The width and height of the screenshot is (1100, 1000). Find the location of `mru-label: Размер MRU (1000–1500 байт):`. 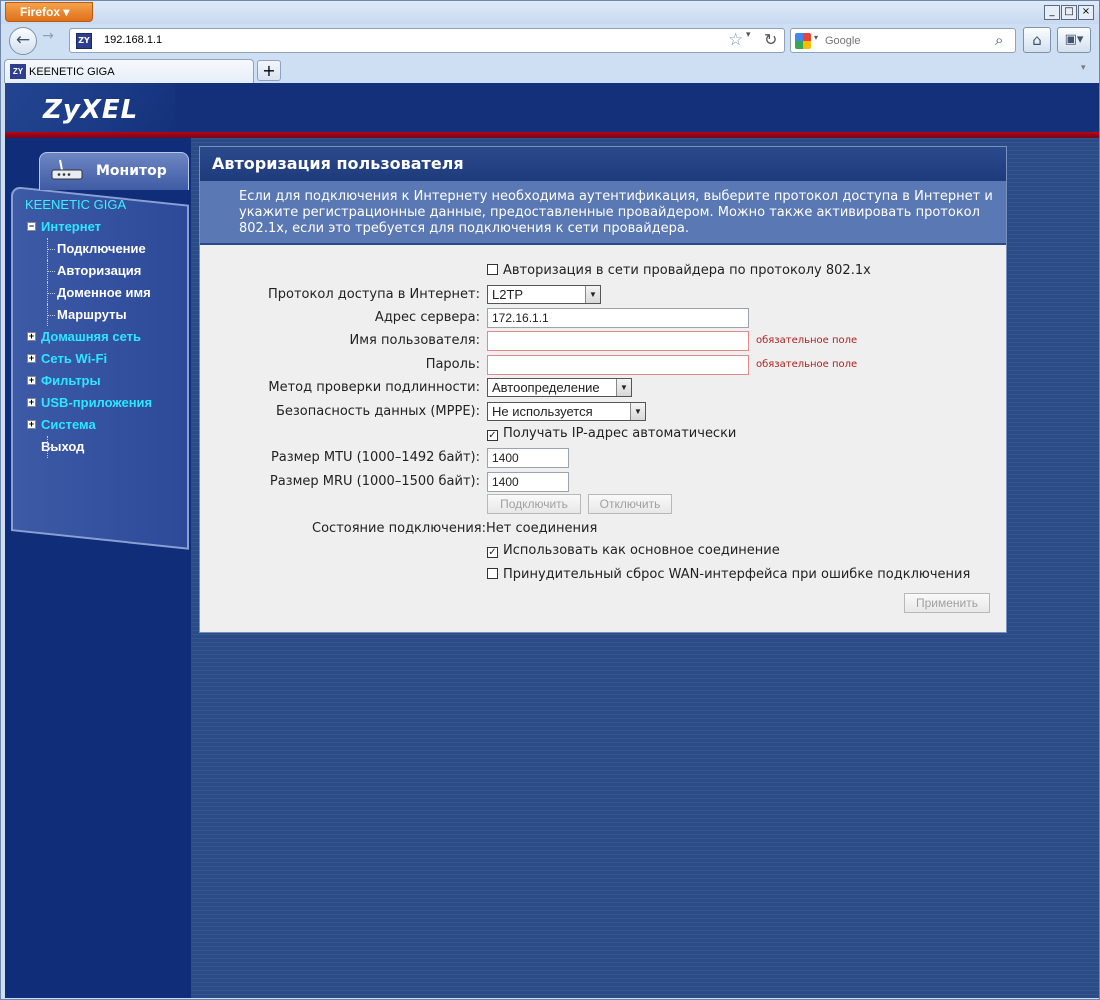

mru-label: Размер MRU (1000–1500 байт): is located at coordinates (374, 481).